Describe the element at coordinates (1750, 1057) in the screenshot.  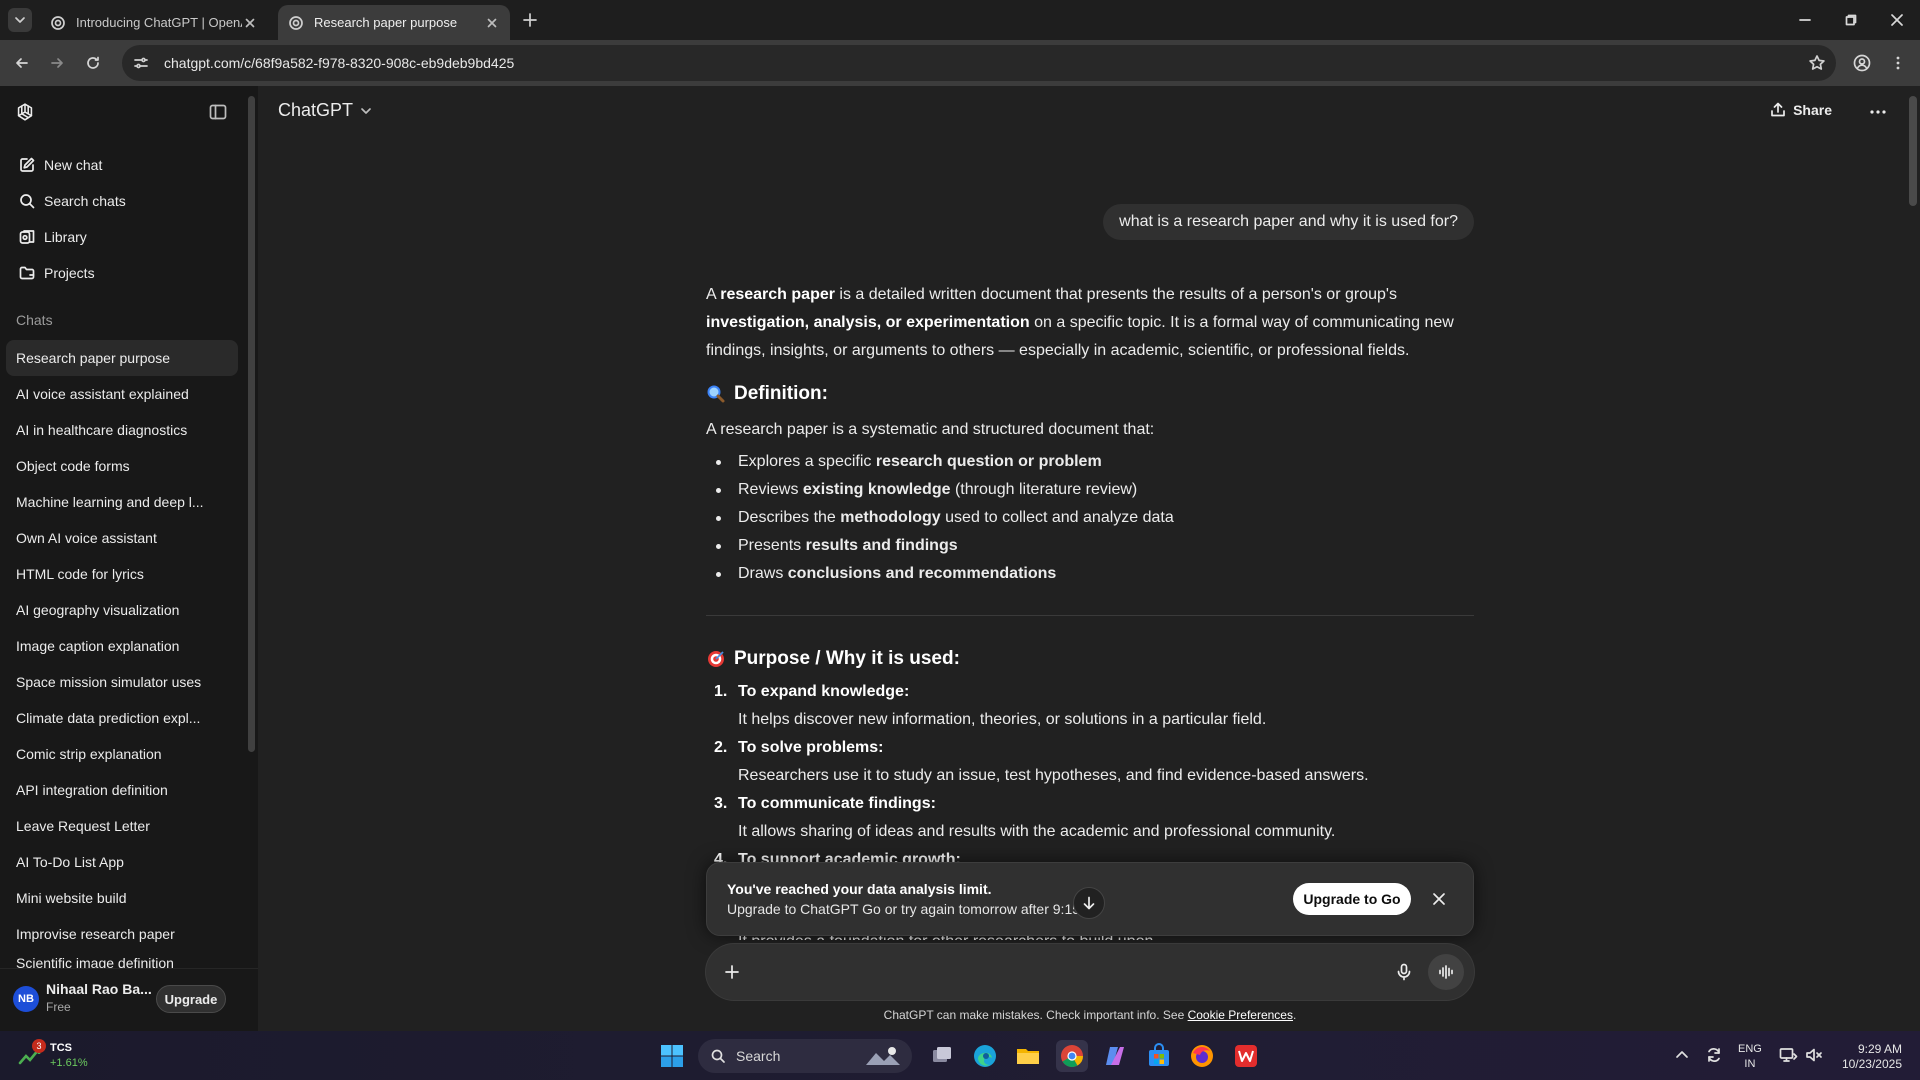
I see `language-indicator: ENG IN` at that location.